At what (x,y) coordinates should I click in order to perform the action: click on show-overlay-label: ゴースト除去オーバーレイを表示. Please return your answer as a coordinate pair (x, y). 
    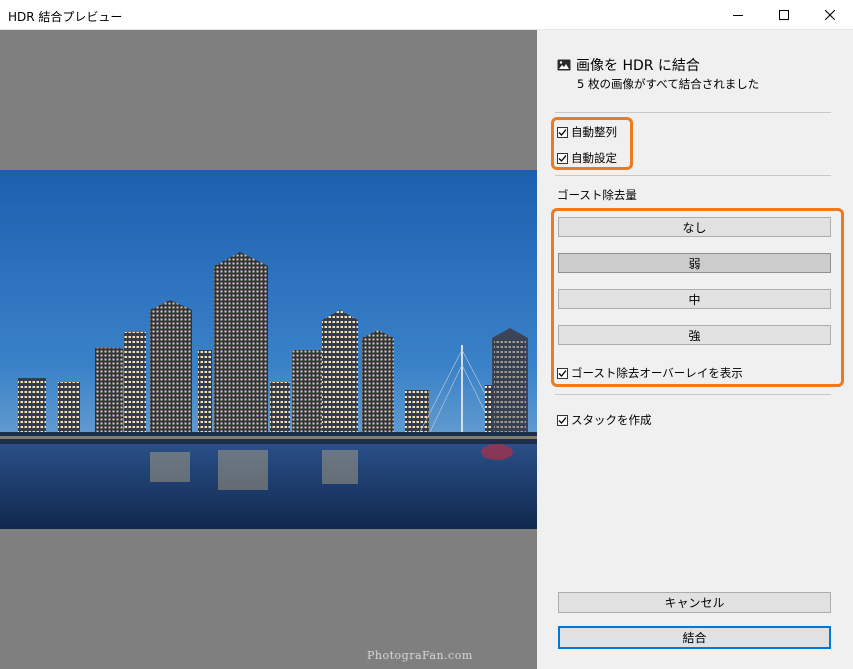
    Looking at the image, I should click on (657, 373).